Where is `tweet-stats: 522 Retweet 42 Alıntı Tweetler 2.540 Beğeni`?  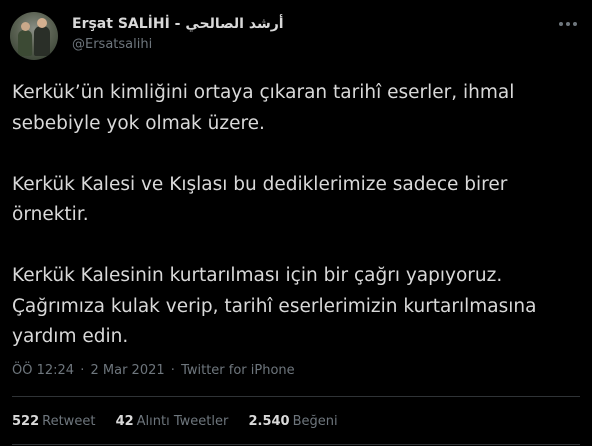 tweet-stats: 522 Retweet 42 Alıntı Tweetler 2.540 Beğeni is located at coordinates (183, 421).